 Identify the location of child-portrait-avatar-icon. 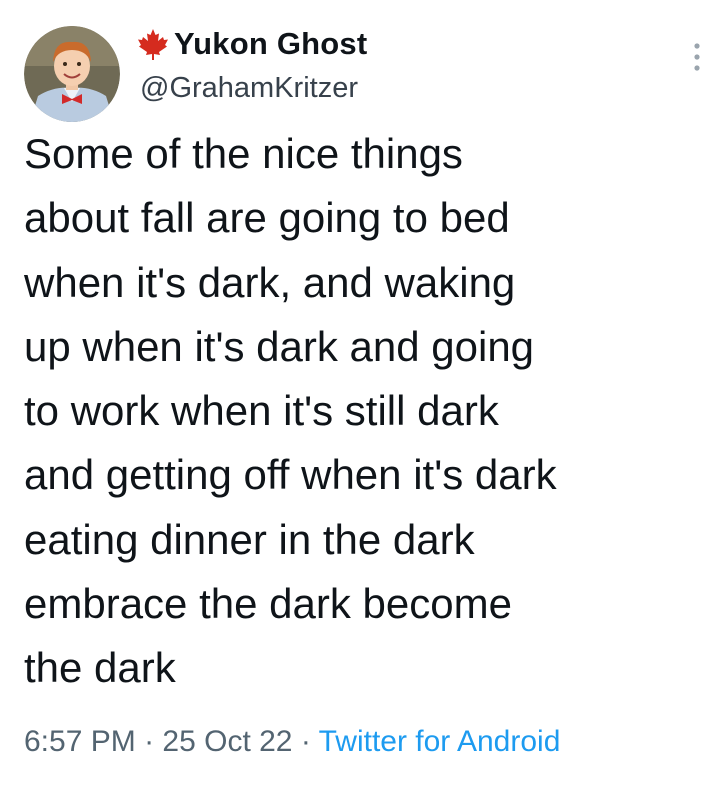
(72, 74).